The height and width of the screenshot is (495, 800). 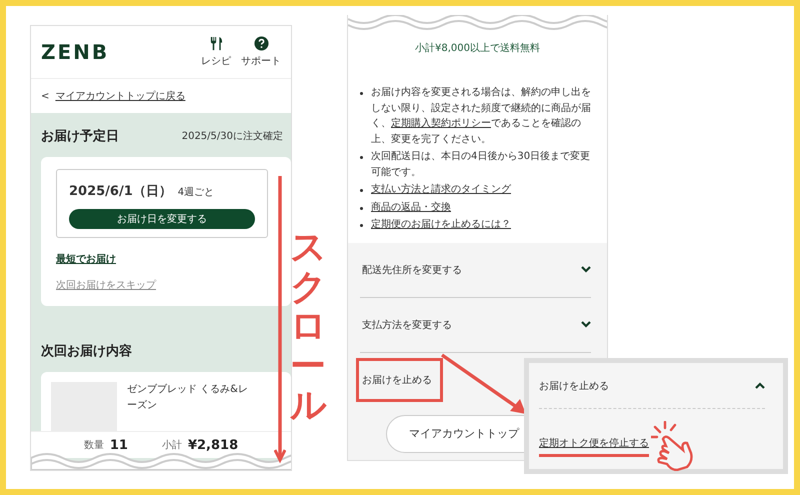 What do you see at coordinates (441, 189) in the screenshot?
I see `help-link: 支払い方法と請求のタイミング` at bounding box center [441, 189].